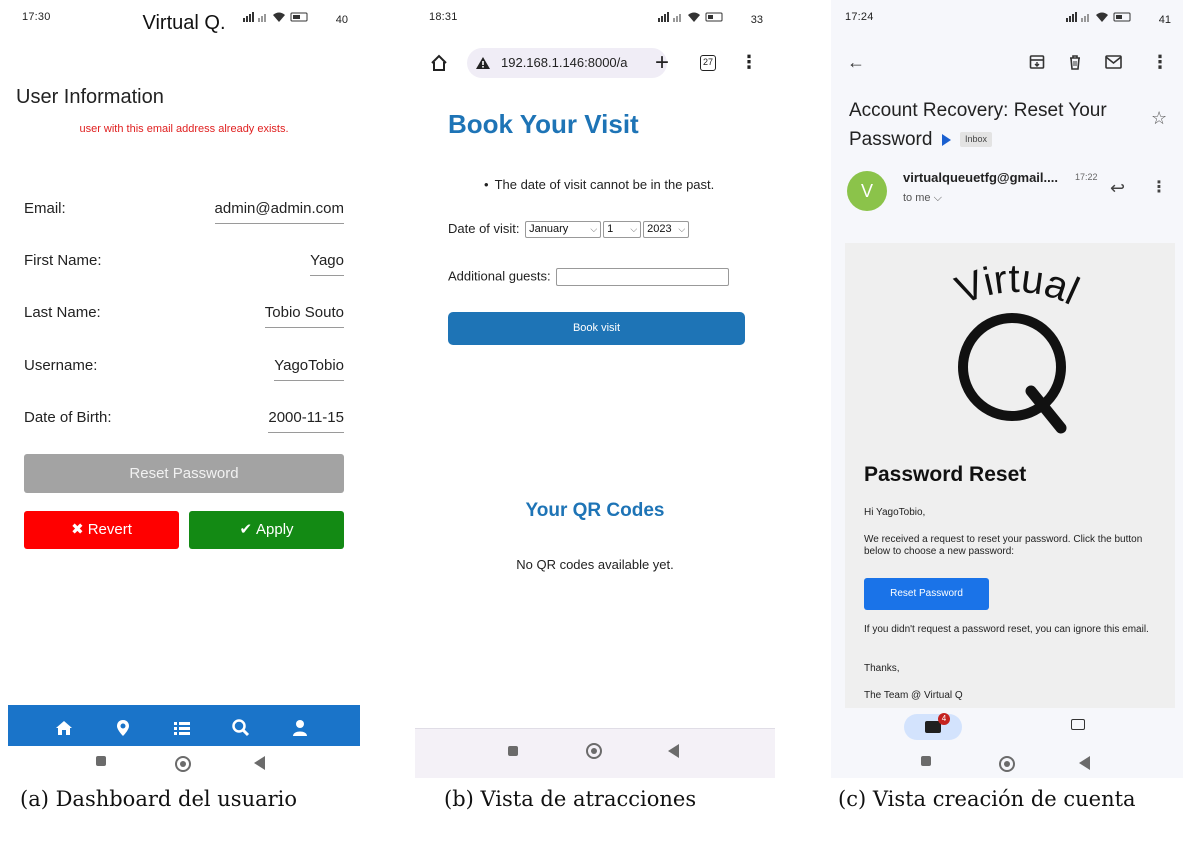 Image resolution: width=1183 pixels, height=842 pixels. I want to click on status-bar: 18:31 33, so click(595, 16).